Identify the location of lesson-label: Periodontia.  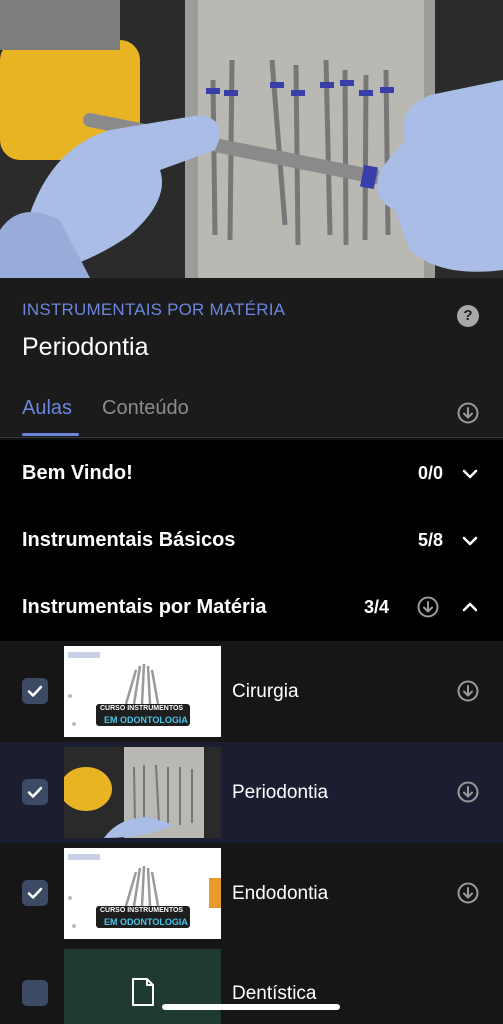
(280, 792).